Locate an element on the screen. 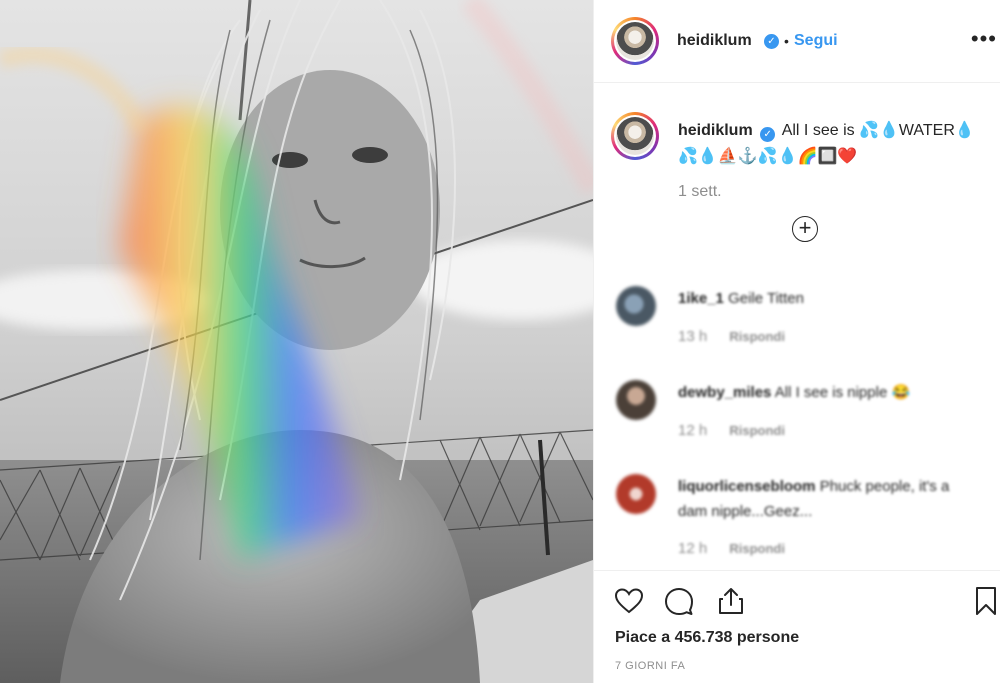  load-more-comments-button: + is located at coordinates (805, 229).